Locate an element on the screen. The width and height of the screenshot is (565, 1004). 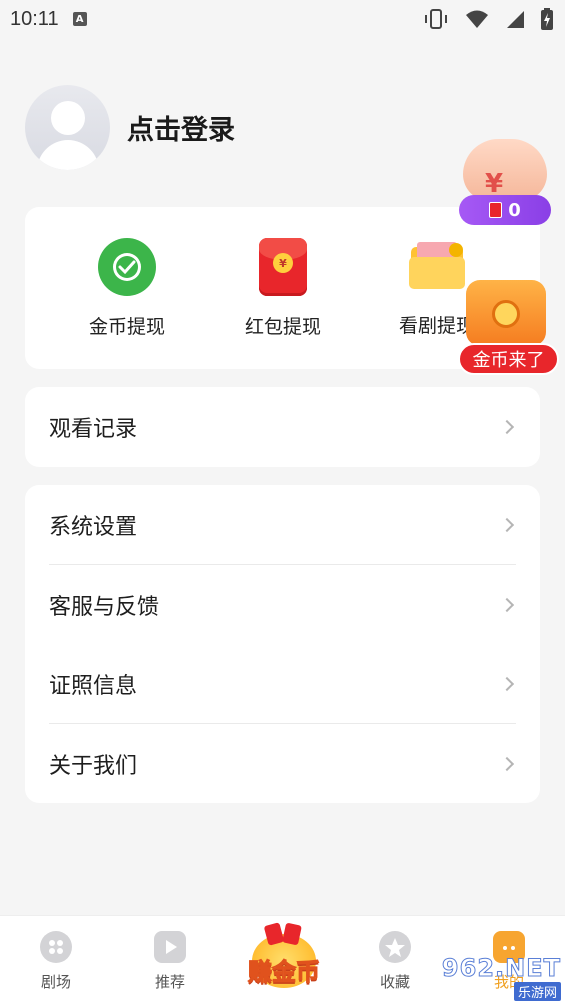
tab-theater-label: 剧场 is located at coordinates (55, 982).